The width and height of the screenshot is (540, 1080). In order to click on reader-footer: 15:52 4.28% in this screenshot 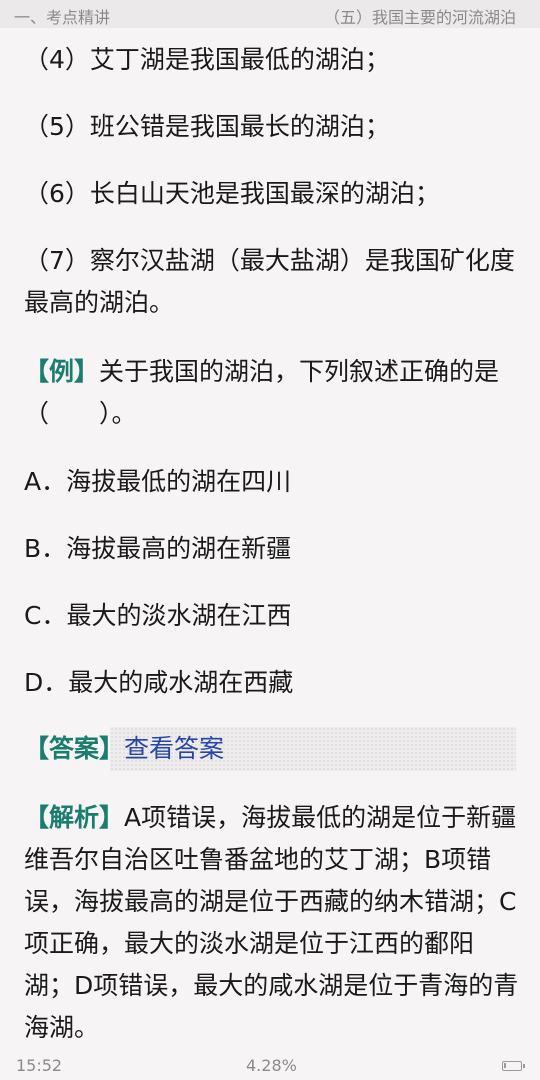, I will do `click(270, 1066)`.